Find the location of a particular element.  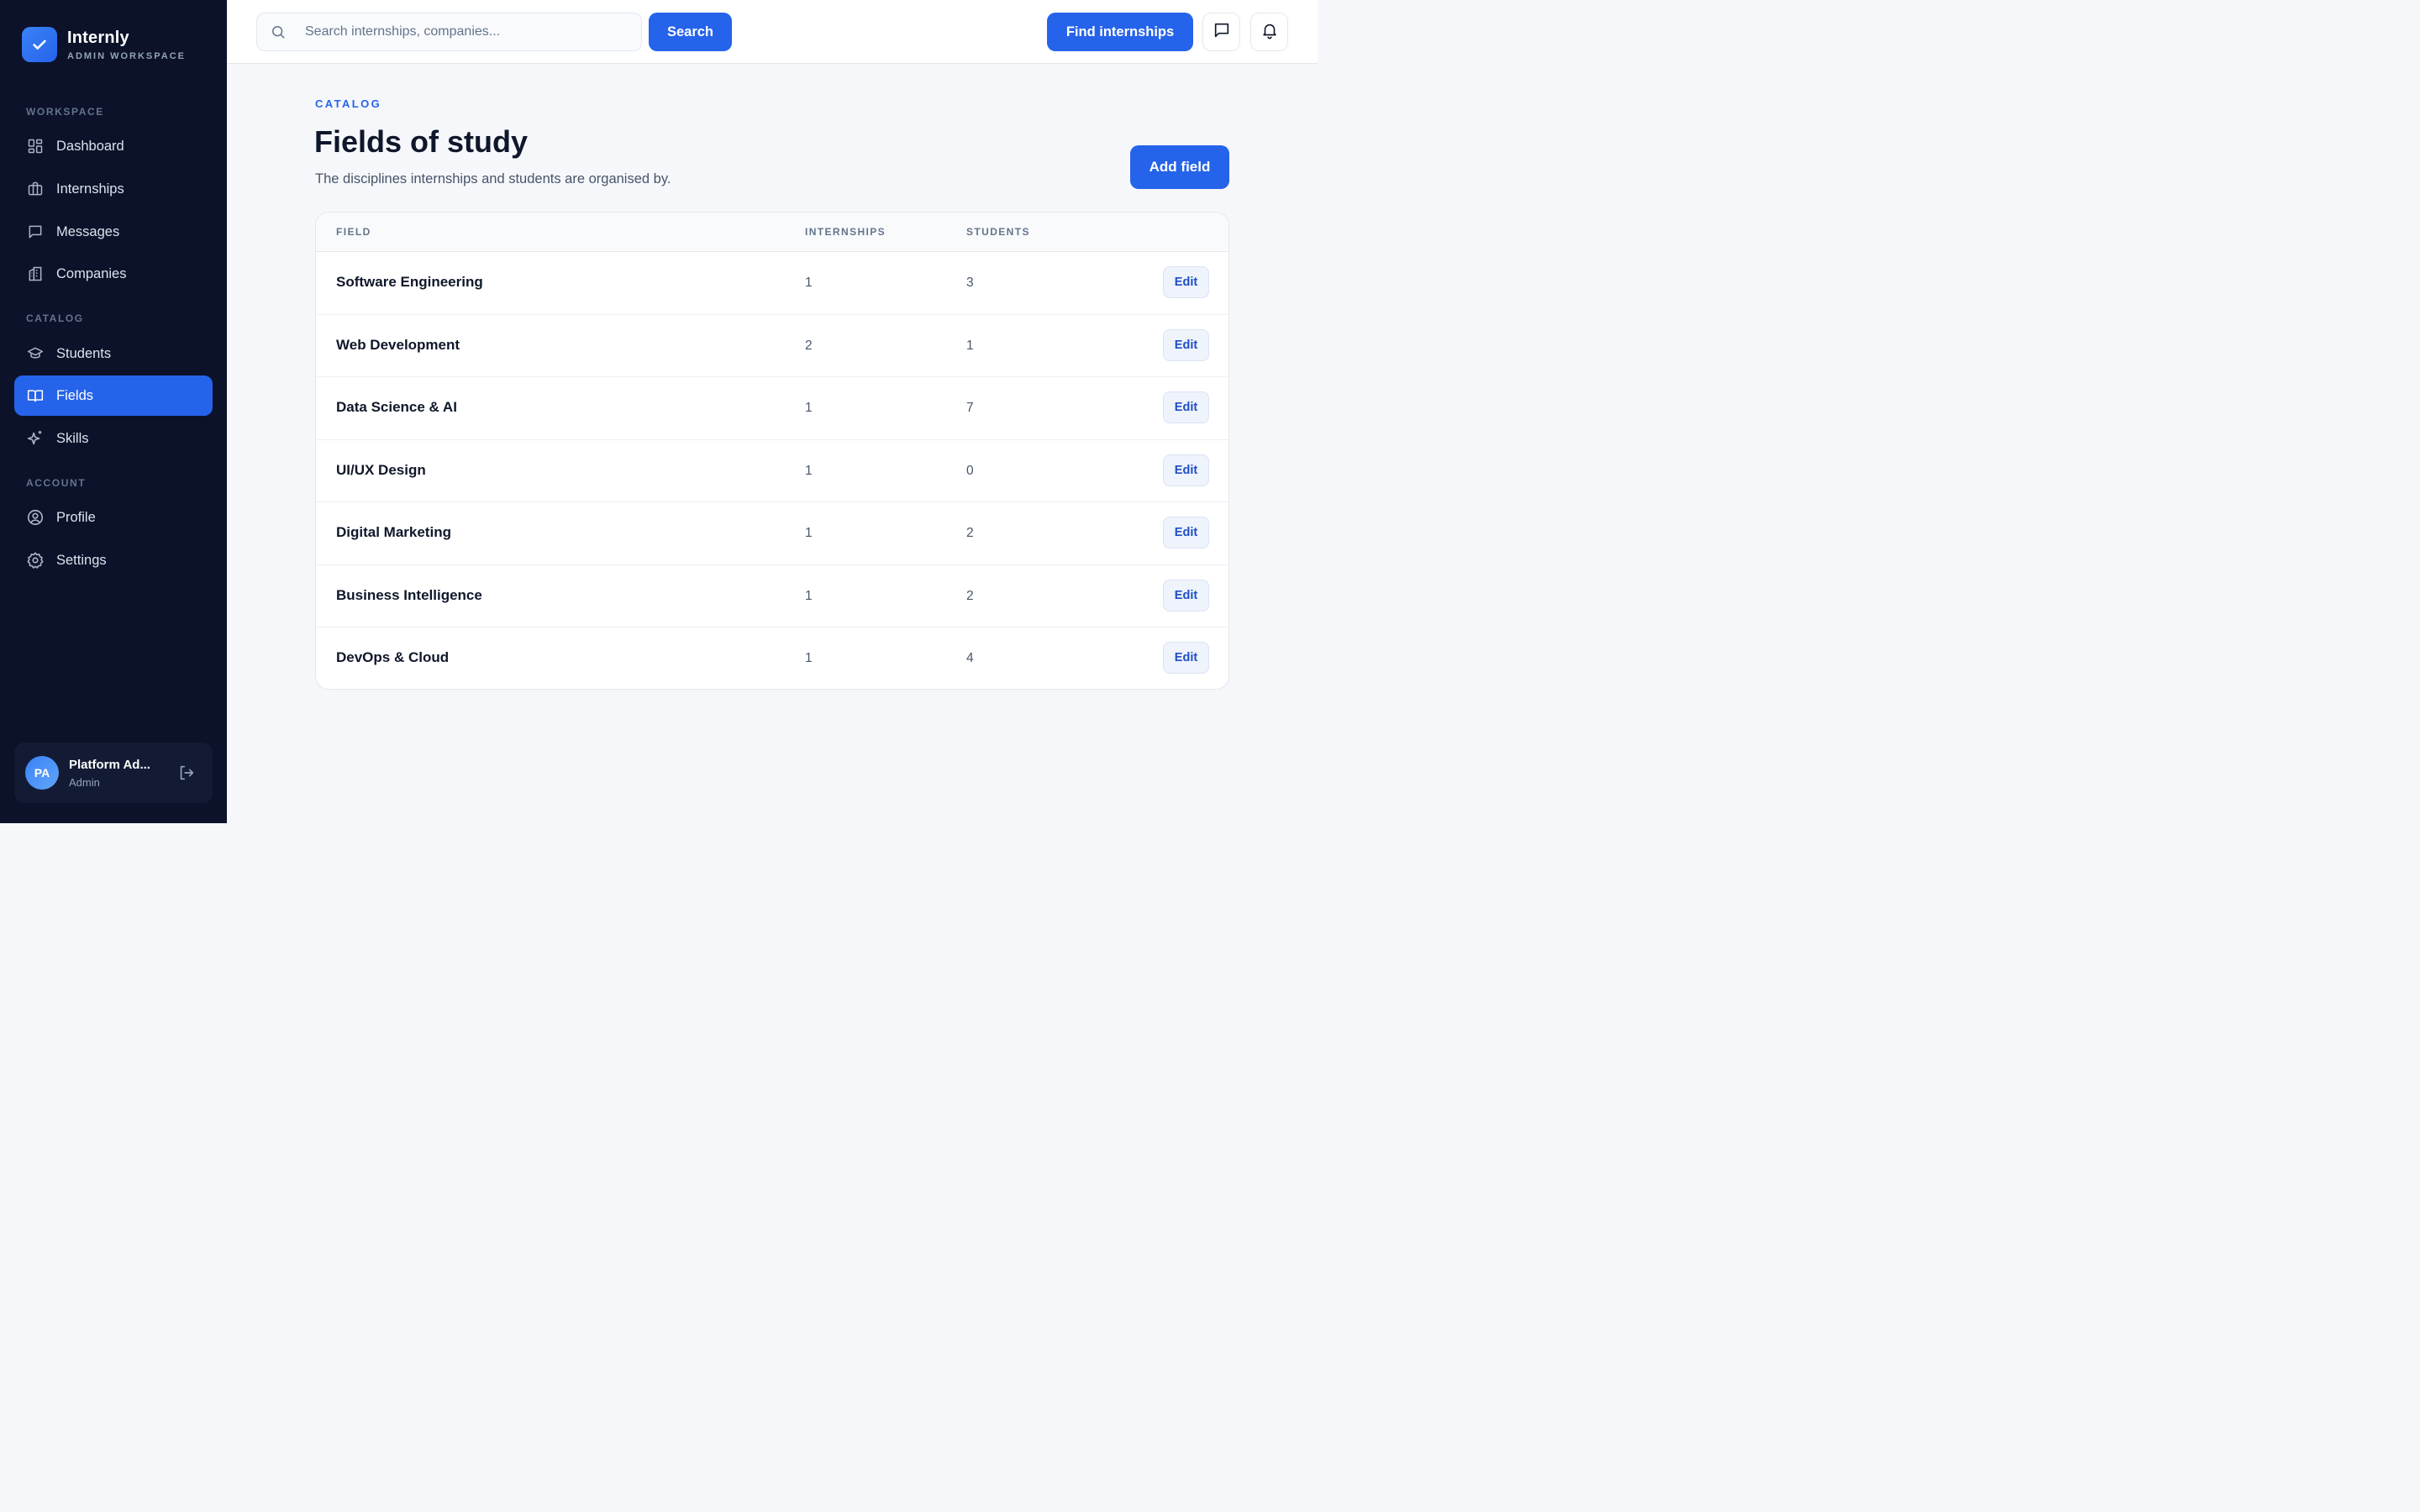

avatar: PA is located at coordinates (42, 773).